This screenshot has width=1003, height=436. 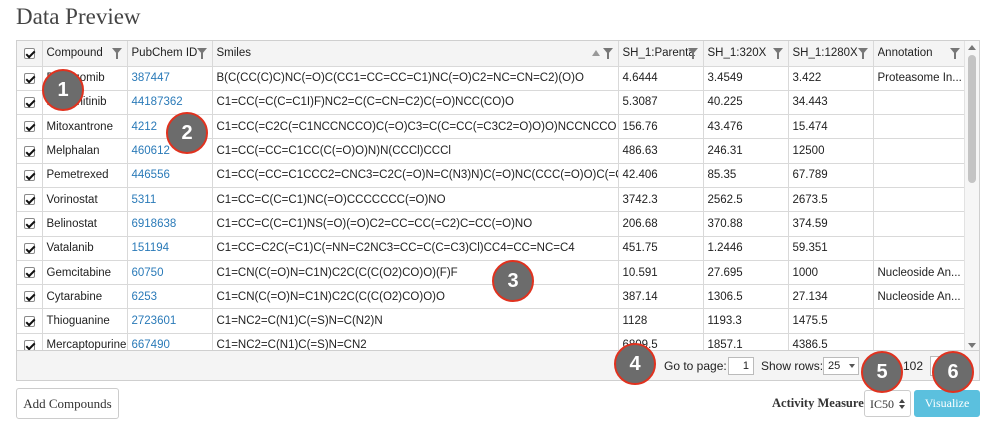 I want to click on pubchem-link: 6253, so click(x=145, y=297).